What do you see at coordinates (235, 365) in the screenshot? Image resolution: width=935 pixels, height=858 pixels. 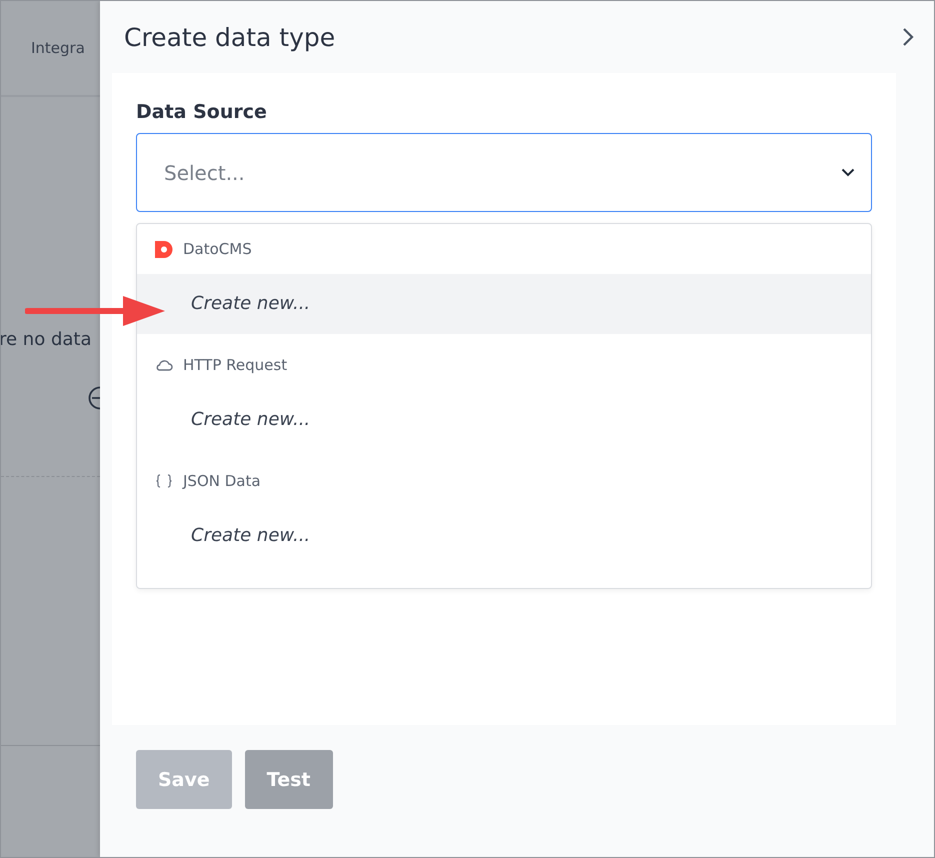 I see `group-heading: HTTP Request` at bounding box center [235, 365].